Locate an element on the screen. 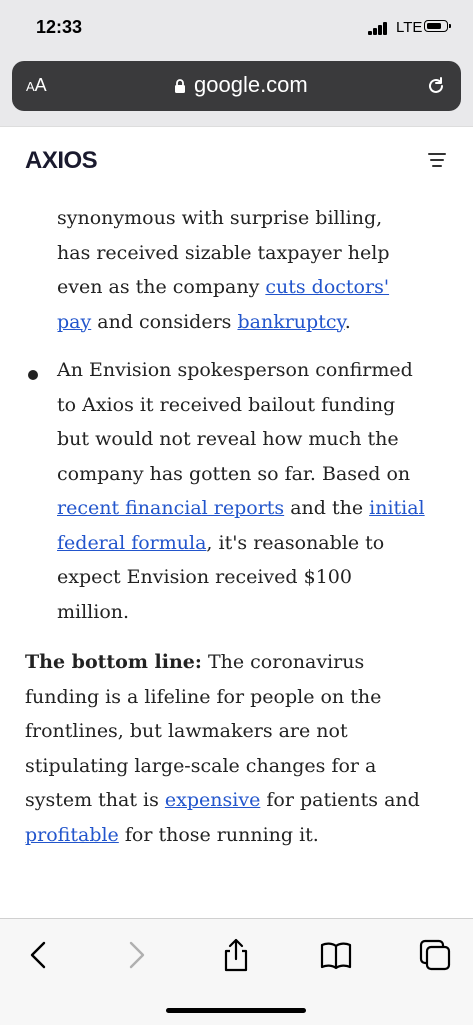  text-line: pay and considers bankruptcy. is located at coordinates (257, 322).